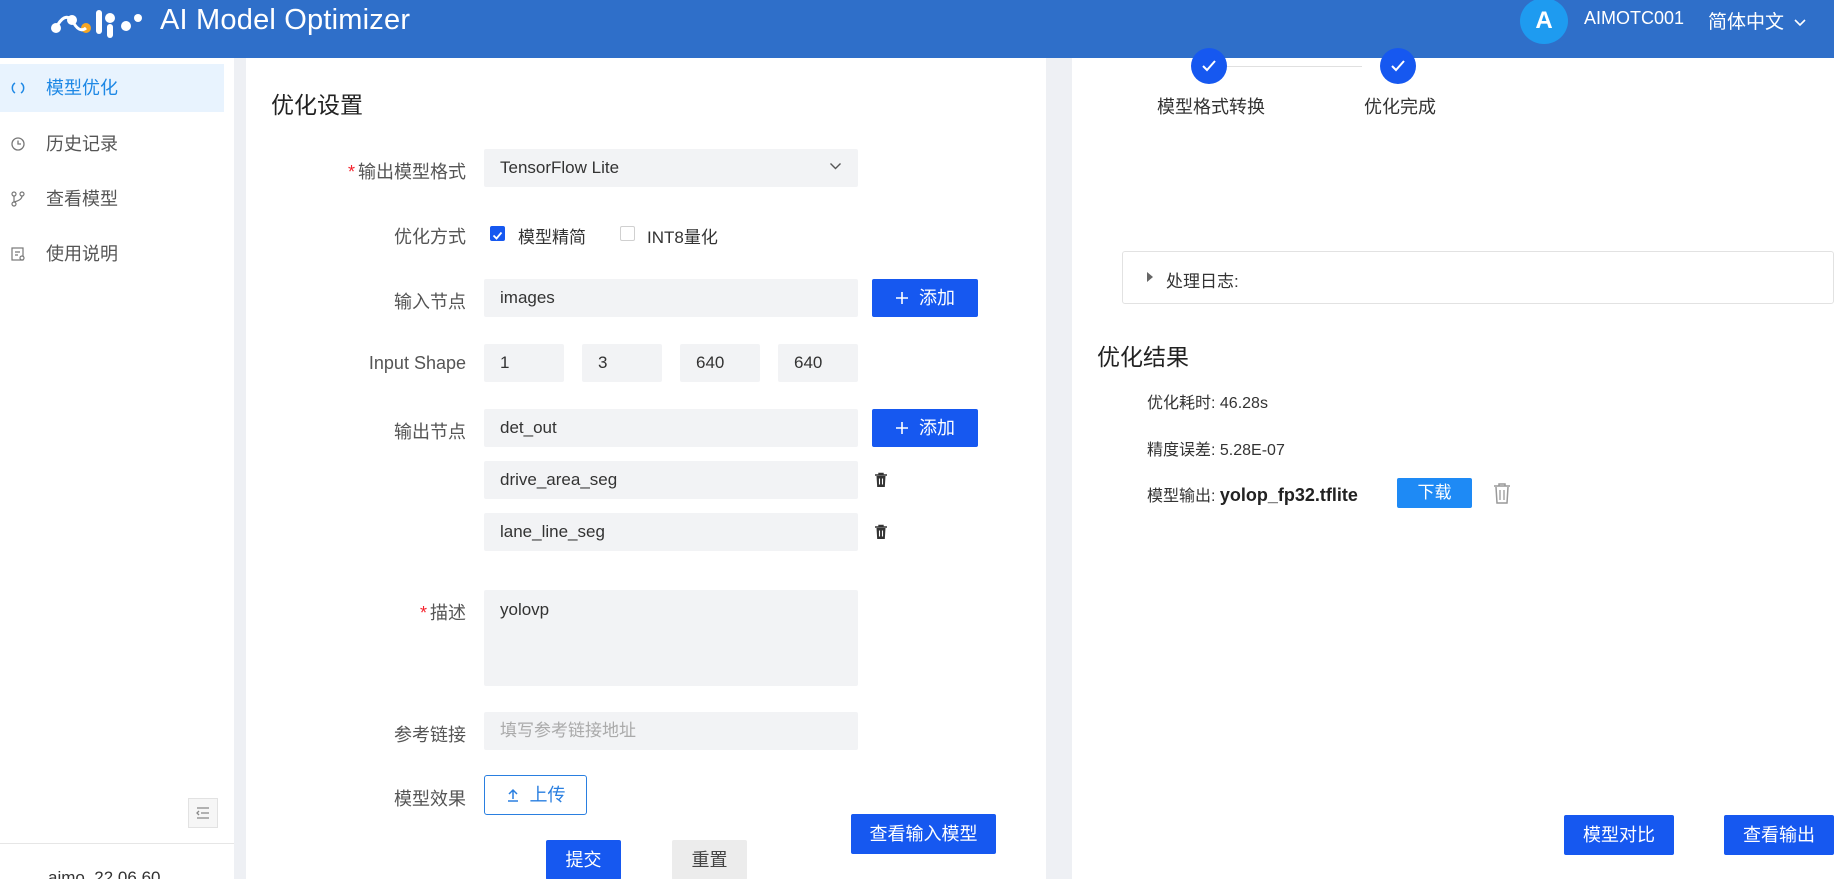  What do you see at coordinates (18, 254) in the screenshot?
I see `document-icon` at bounding box center [18, 254].